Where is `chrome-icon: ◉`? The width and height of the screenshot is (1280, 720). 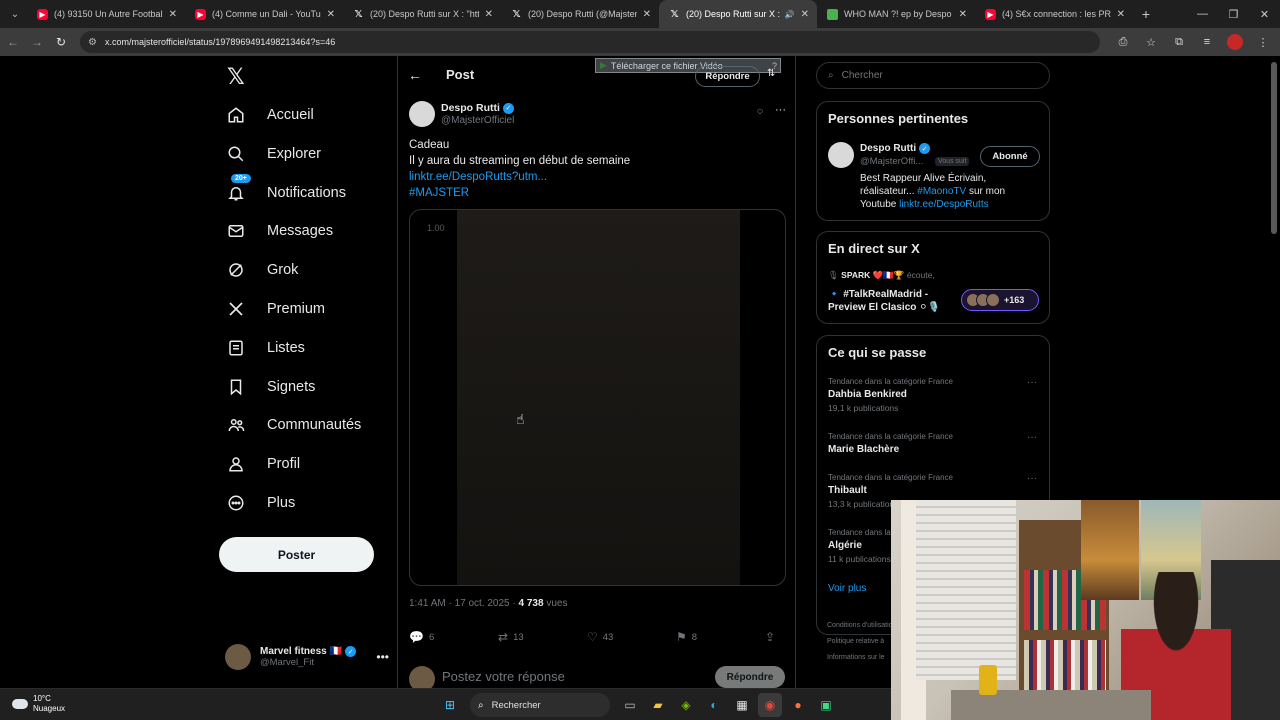 chrome-icon: ◉ is located at coordinates (770, 705).